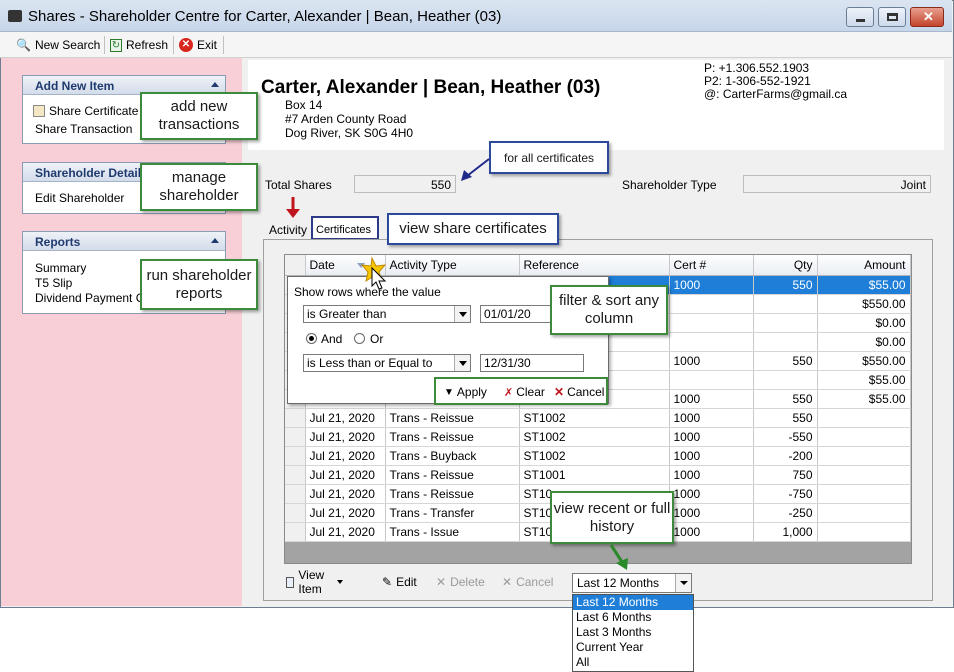 The width and height of the screenshot is (954, 672). Describe the element at coordinates (632, 583) in the screenshot. I see `period-select: Last 12 Months` at that location.